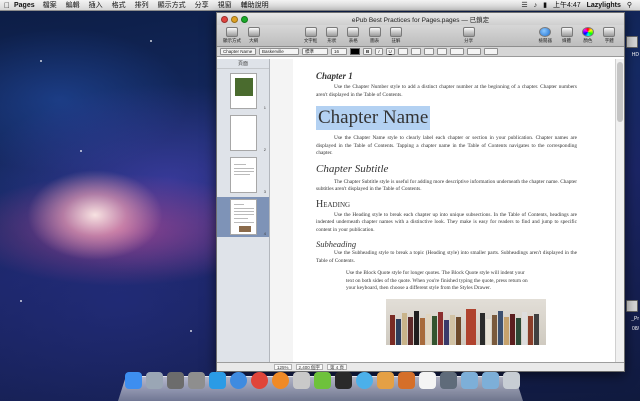 The height and width of the screenshot is (401, 640). What do you see at coordinates (175, 380) in the screenshot?
I see `mission-control-icon` at bounding box center [175, 380].